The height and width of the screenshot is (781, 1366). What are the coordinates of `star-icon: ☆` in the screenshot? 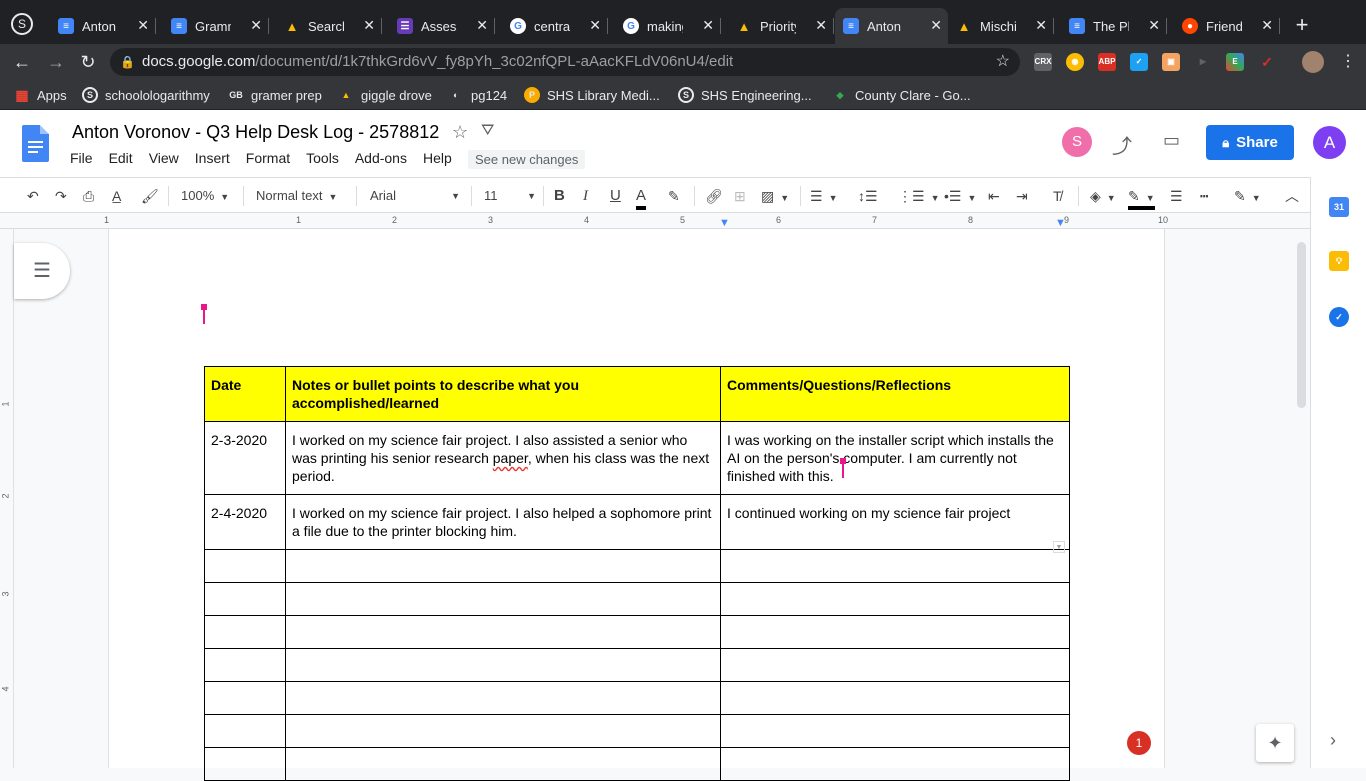 It's located at (460, 132).